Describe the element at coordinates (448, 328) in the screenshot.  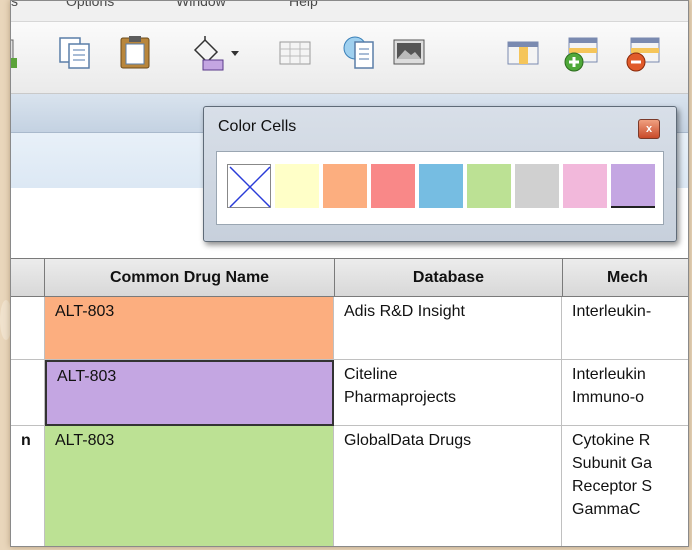
I see `row1-database-cell: Adis R&D Insight` at that location.